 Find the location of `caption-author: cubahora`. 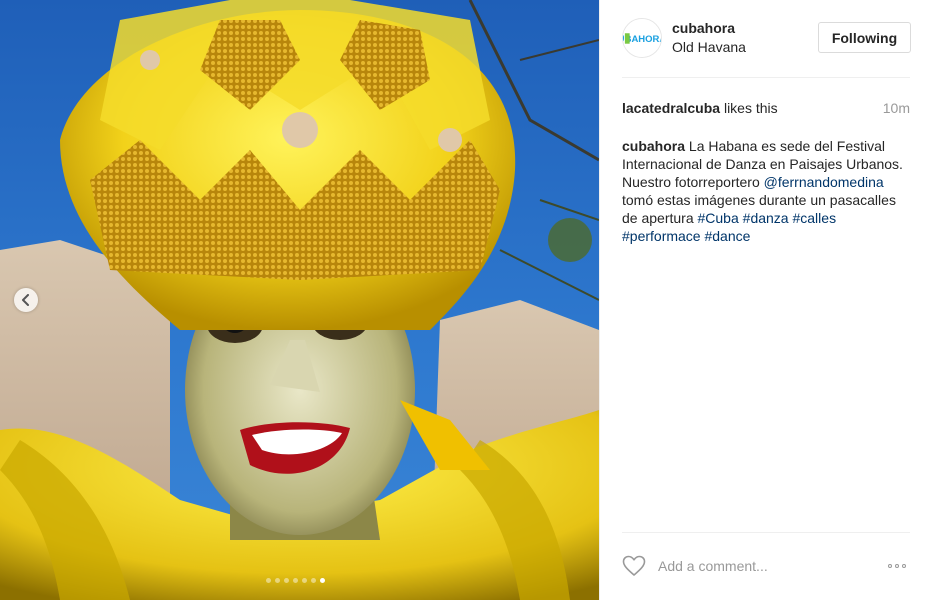

caption-author: cubahora is located at coordinates (653, 146).